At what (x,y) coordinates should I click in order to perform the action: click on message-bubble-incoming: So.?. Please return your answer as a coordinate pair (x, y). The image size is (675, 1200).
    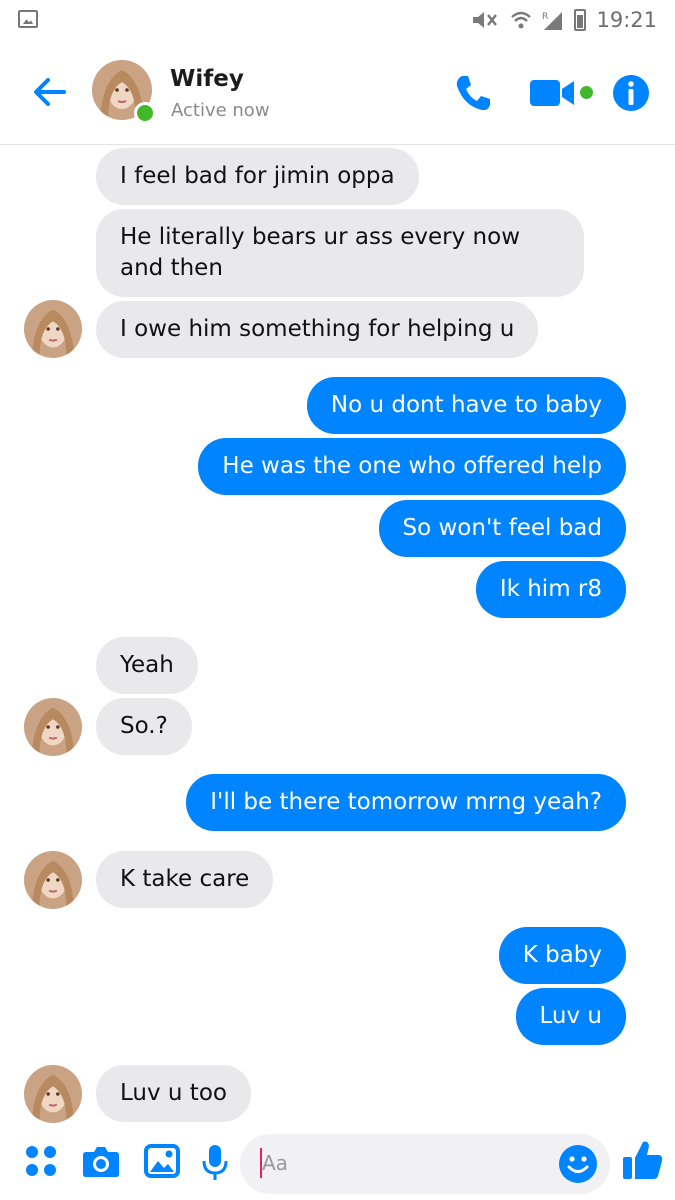
    Looking at the image, I should click on (144, 726).